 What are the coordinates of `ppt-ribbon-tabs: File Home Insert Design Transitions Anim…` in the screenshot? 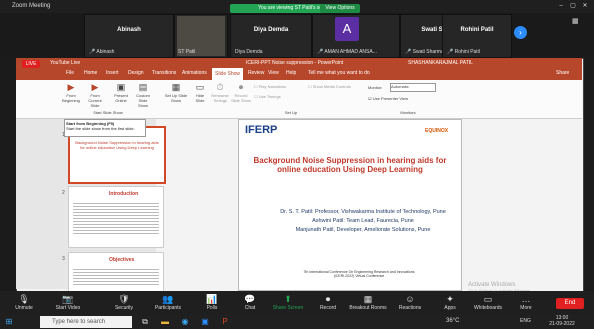 It's located at (299, 74).